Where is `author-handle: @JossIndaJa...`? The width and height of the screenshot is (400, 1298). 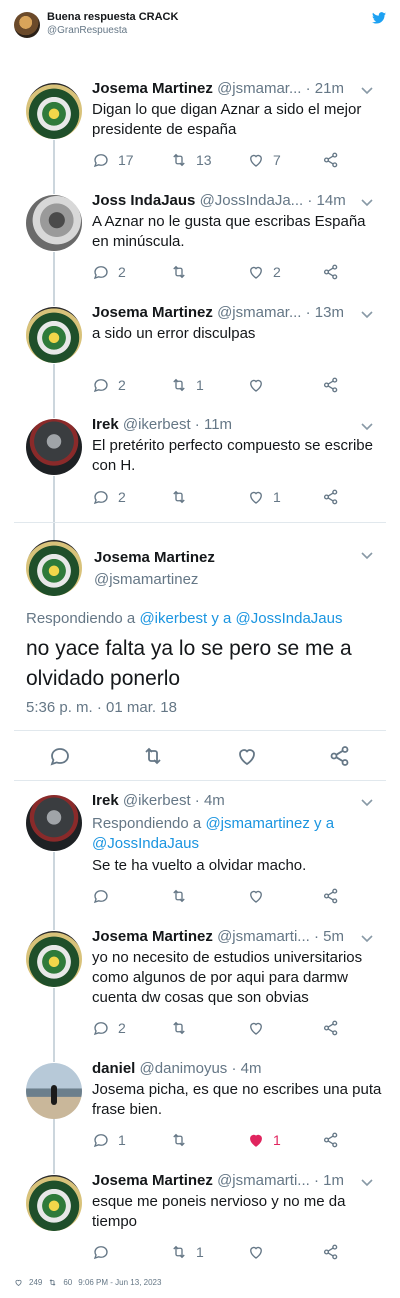 author-handle: @JossIndaJa... is located at coordinates (252, 200).